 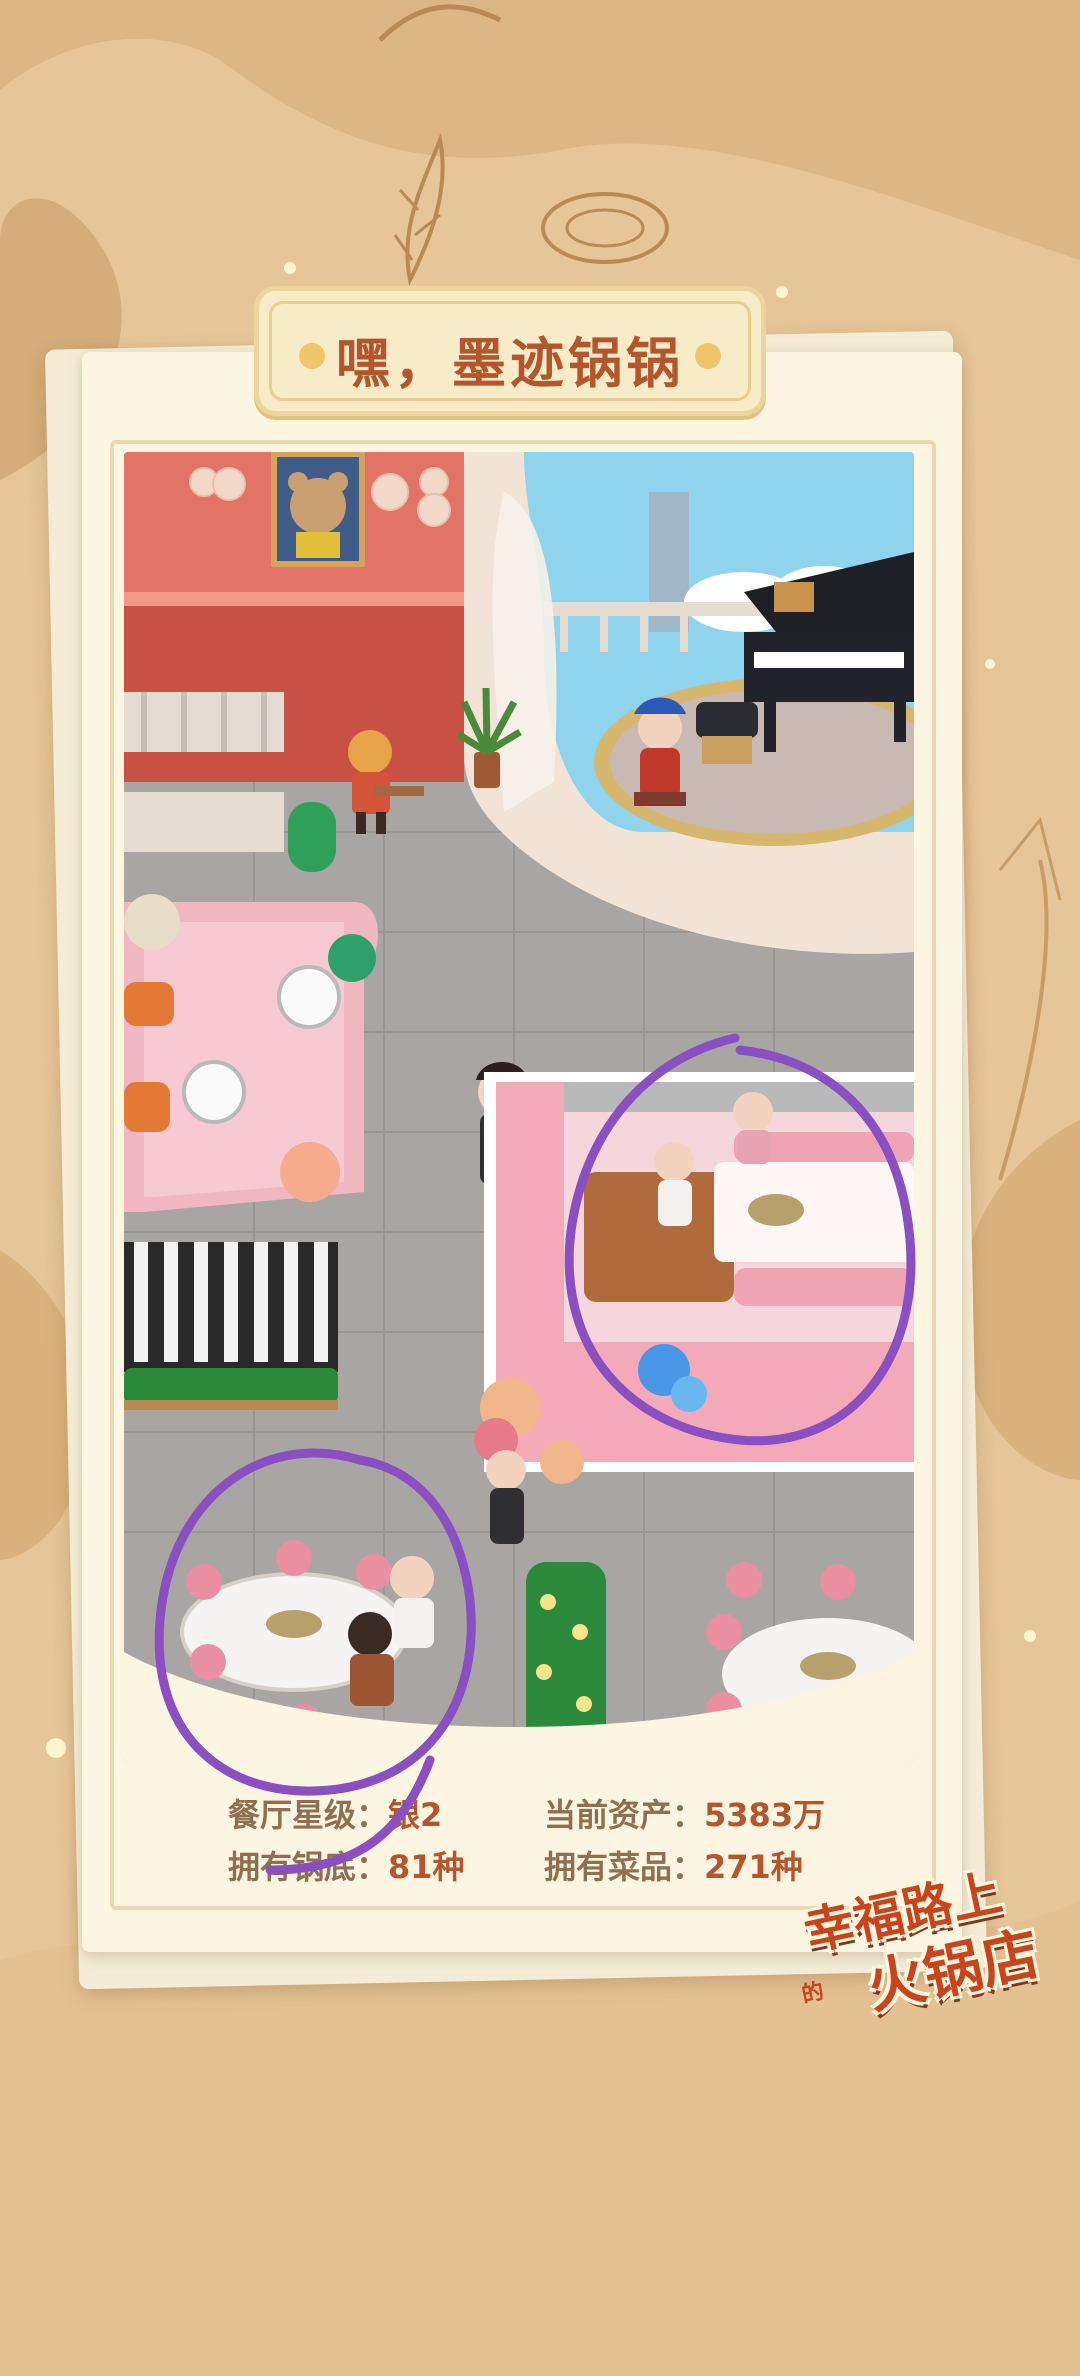 I want to click on stat-assets: 当前资产：5383万, so click(x=684, y=1813).